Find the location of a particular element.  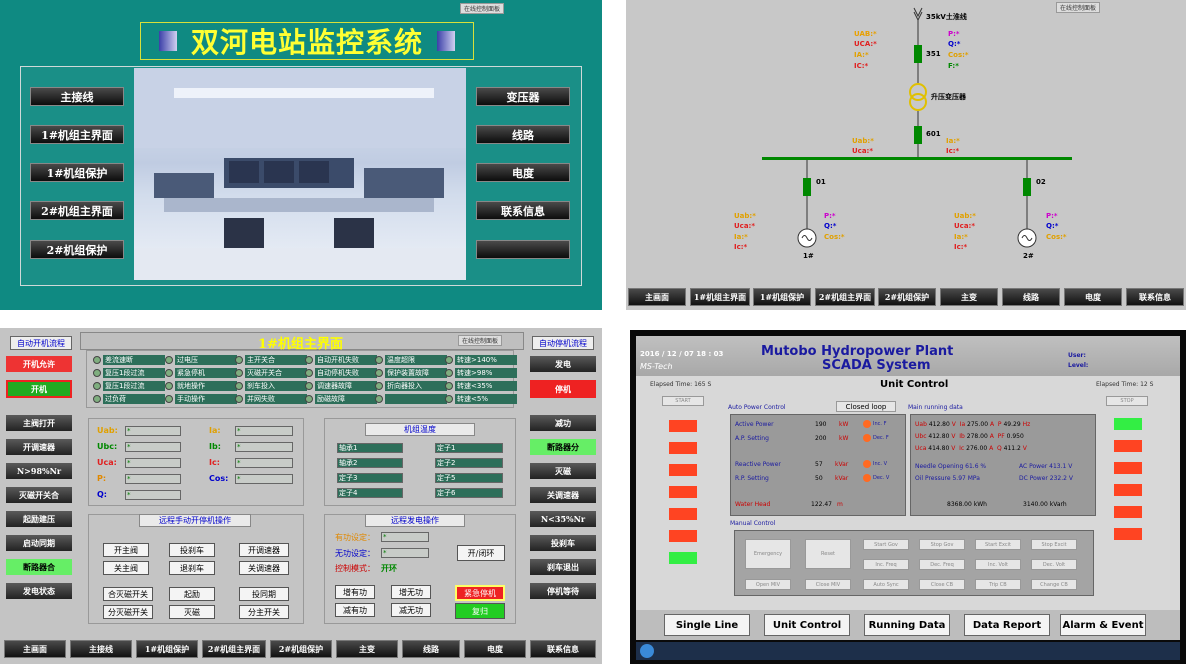

decrease-active-button: 减有功 is located at coordinates (355, 610).